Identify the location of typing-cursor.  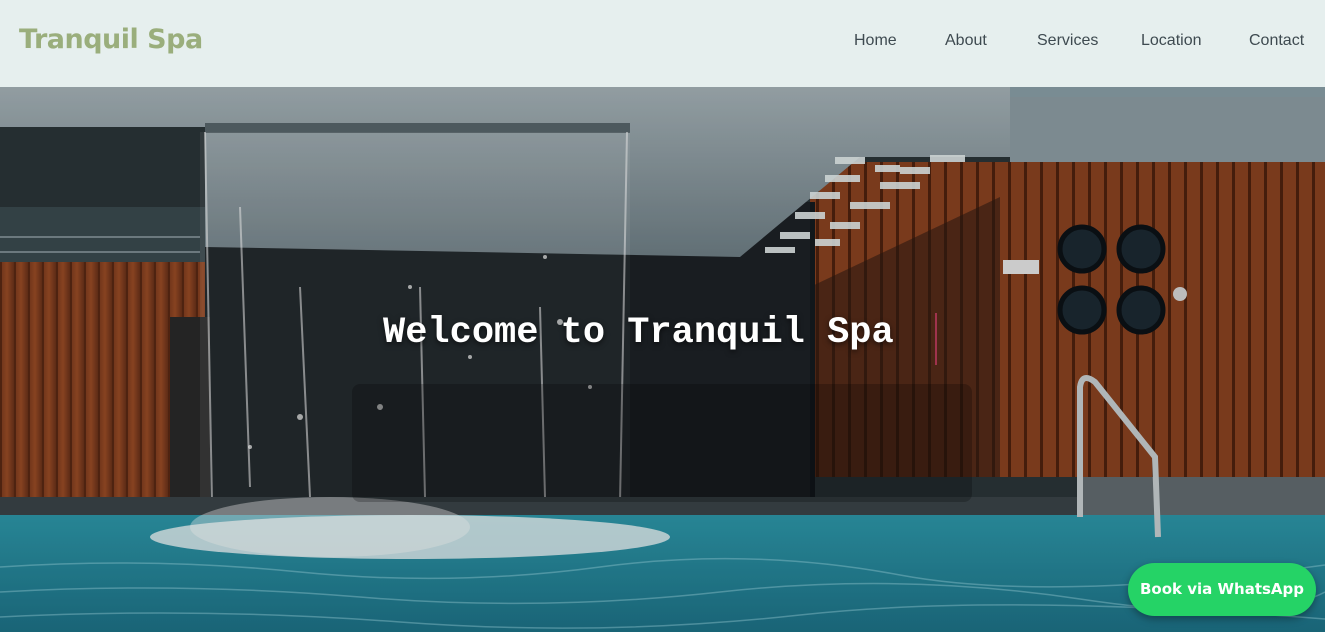
(936, 339).